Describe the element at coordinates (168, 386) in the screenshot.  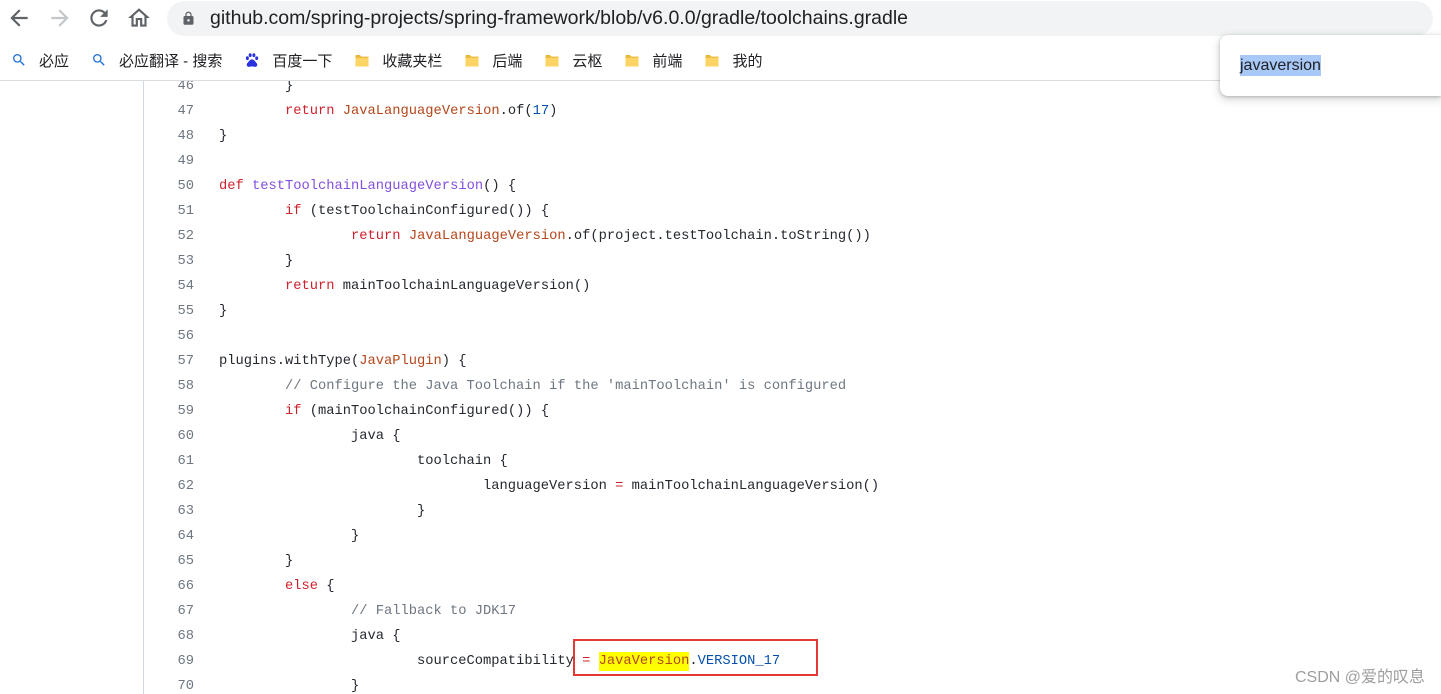
I see `line-number: 58` at that location.